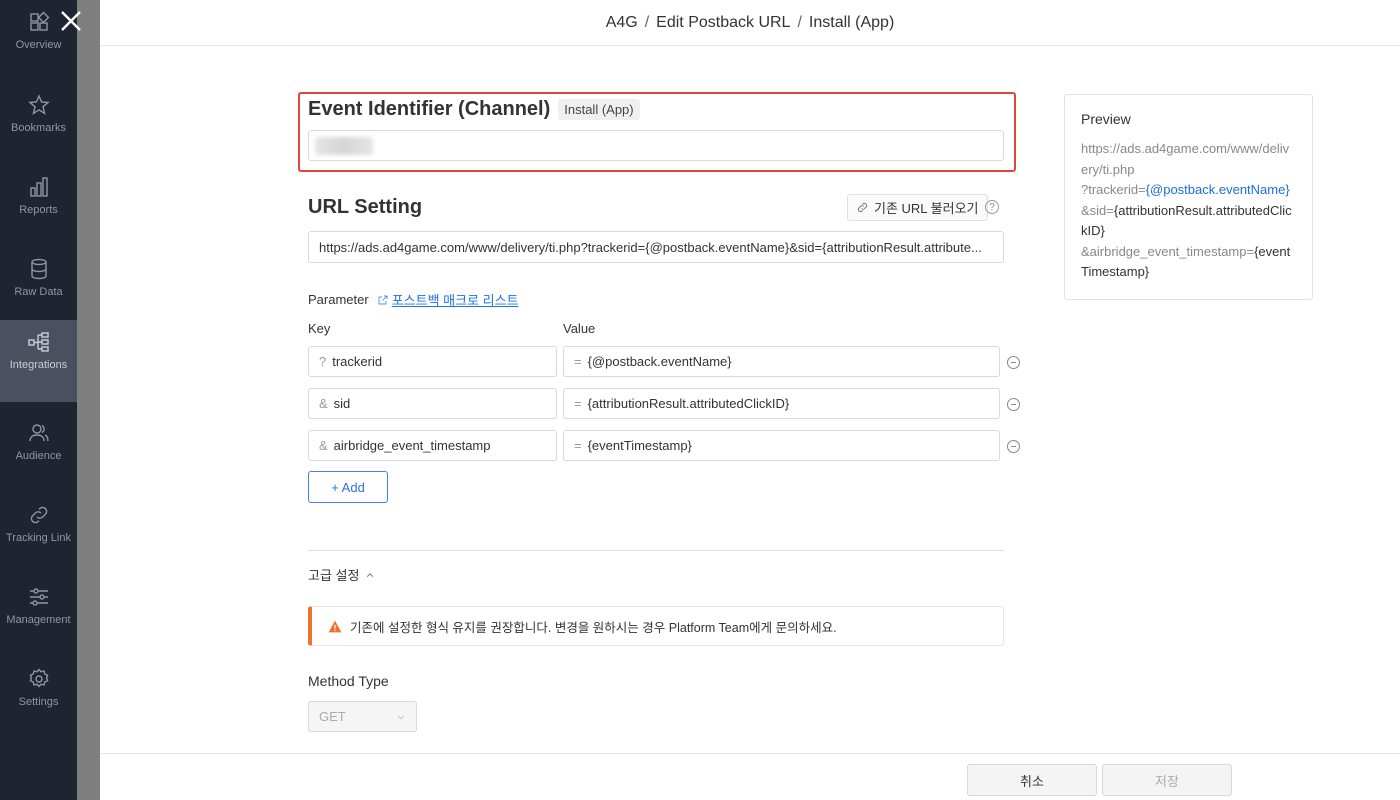 This screenshot has width=1400, height=800. What do you see at coordinates (992, 207) in the screenshot?
I see `help-icon: ?` at bounding box center [992, 207].